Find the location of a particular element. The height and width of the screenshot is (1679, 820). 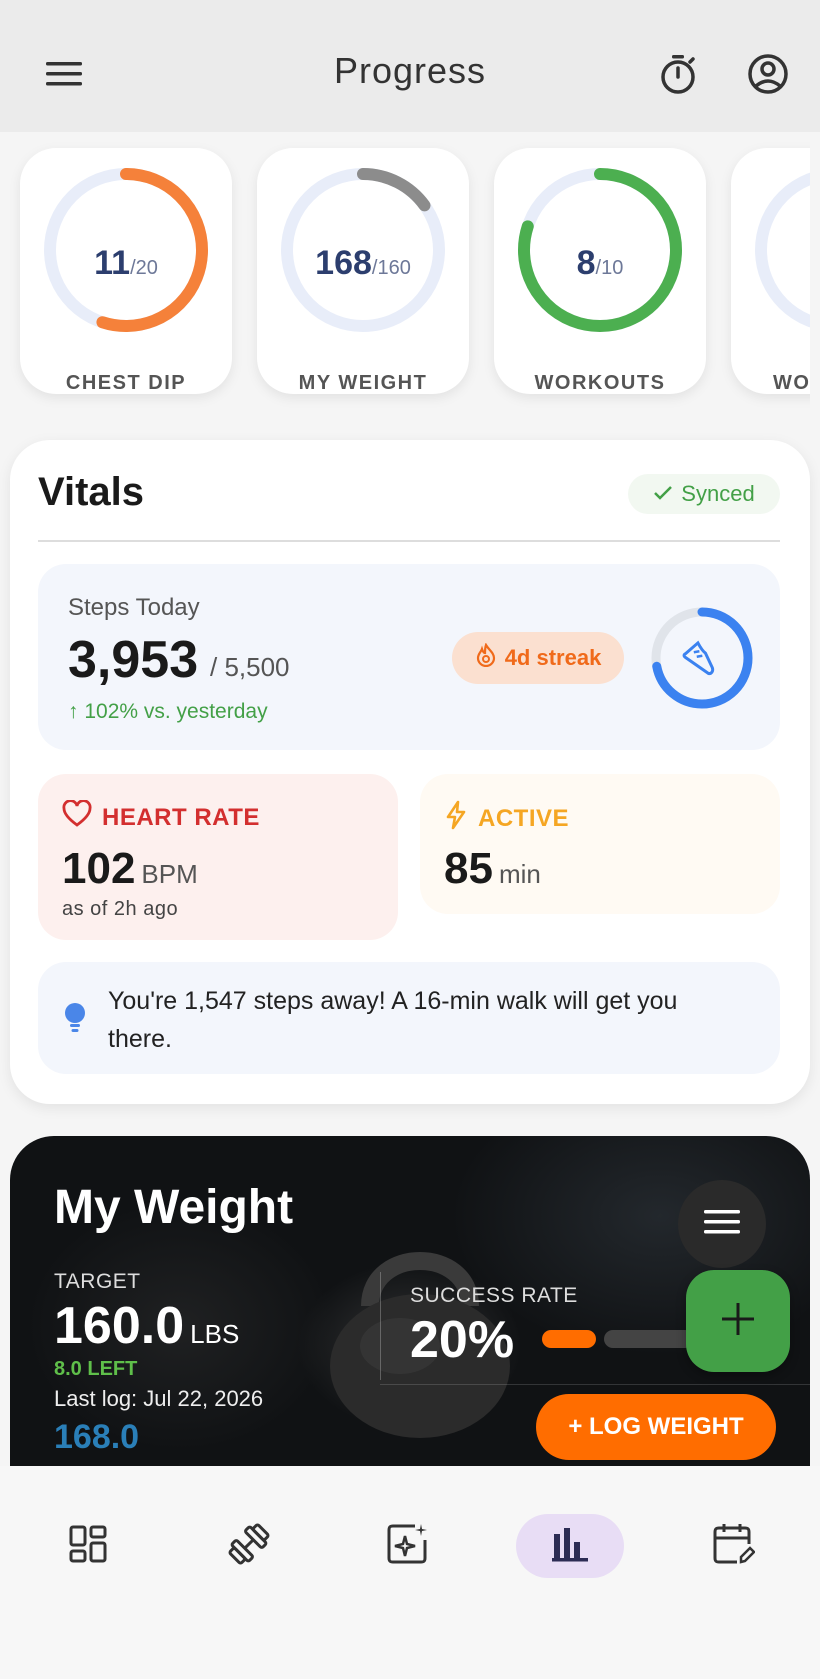

nav-progress is located at coordinates (570, 1546).